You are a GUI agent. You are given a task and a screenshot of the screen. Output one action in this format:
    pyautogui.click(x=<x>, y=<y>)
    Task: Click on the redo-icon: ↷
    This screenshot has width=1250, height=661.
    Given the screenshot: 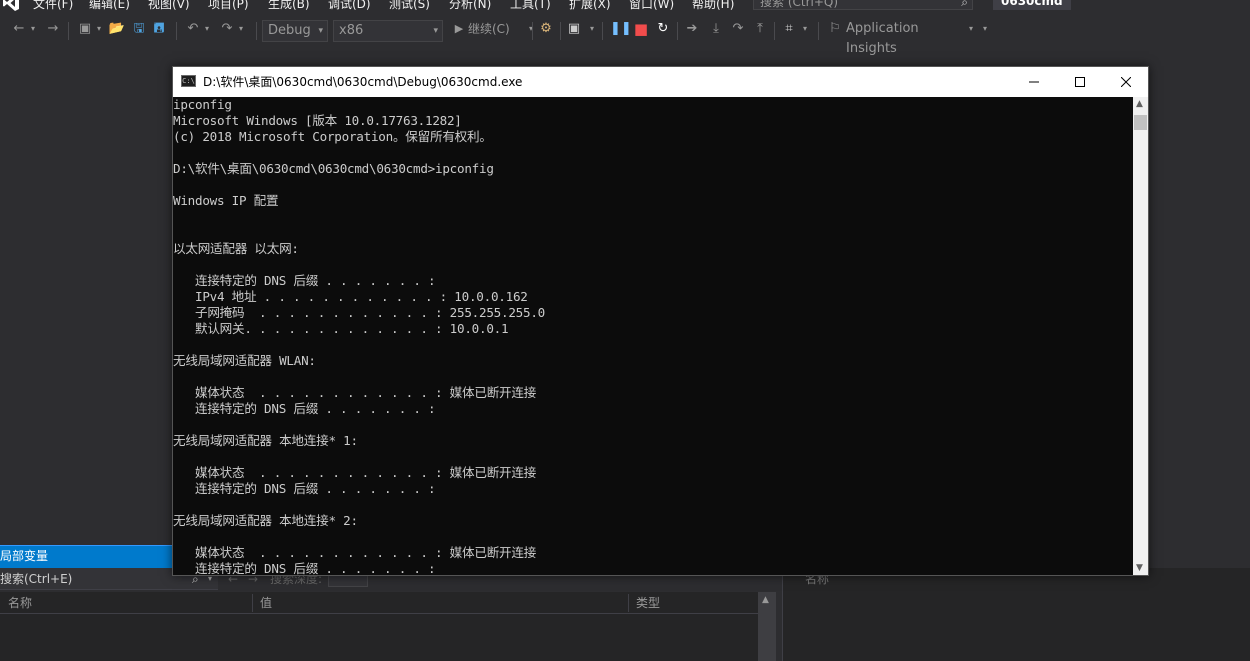 What is the action you would take?
    pyautogui.click(x=227, y=29)
    